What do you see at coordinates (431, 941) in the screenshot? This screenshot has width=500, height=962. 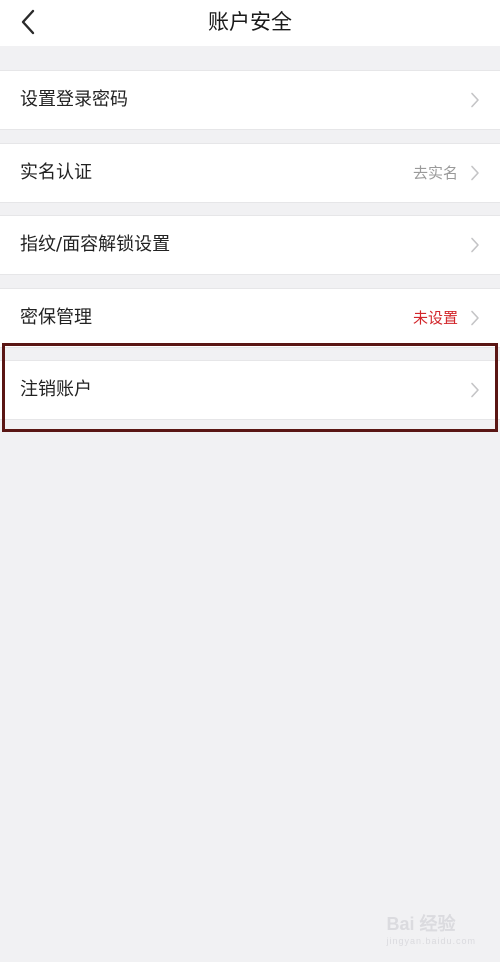 I see `watermark-sub: jingyan.baidu.com` at bounding box center [431, 941].